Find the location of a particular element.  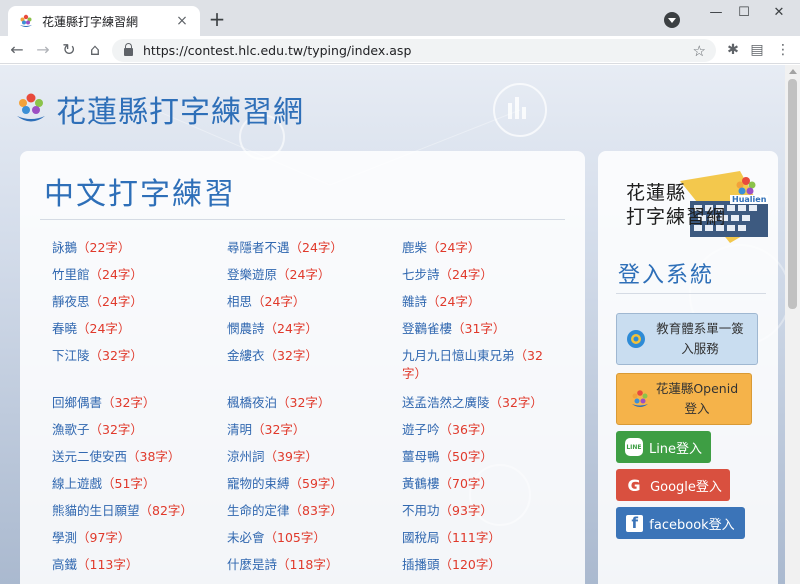

bookmark-star-icon: ☆ is located at coordinates (699, 51).